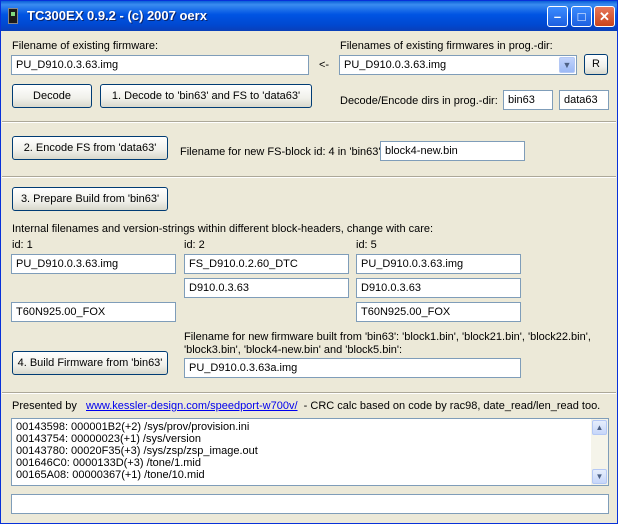 The width and height of the screenshot is (618, 524). What do you see at coordinates (366, 245) in the screenshot?
I see `id5-label: id: 5` at bounding box center [366, 245].